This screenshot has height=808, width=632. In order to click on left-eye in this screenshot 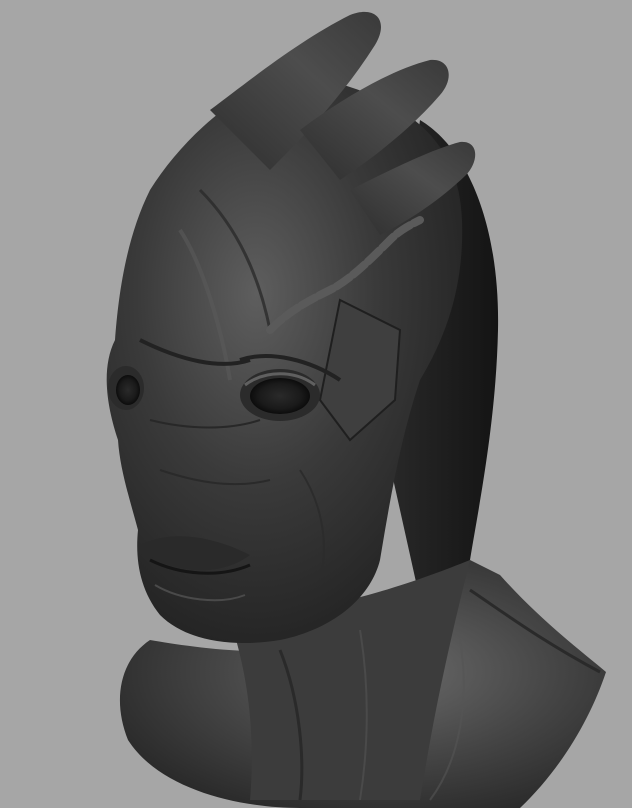, I will do `click(280, 395)`.